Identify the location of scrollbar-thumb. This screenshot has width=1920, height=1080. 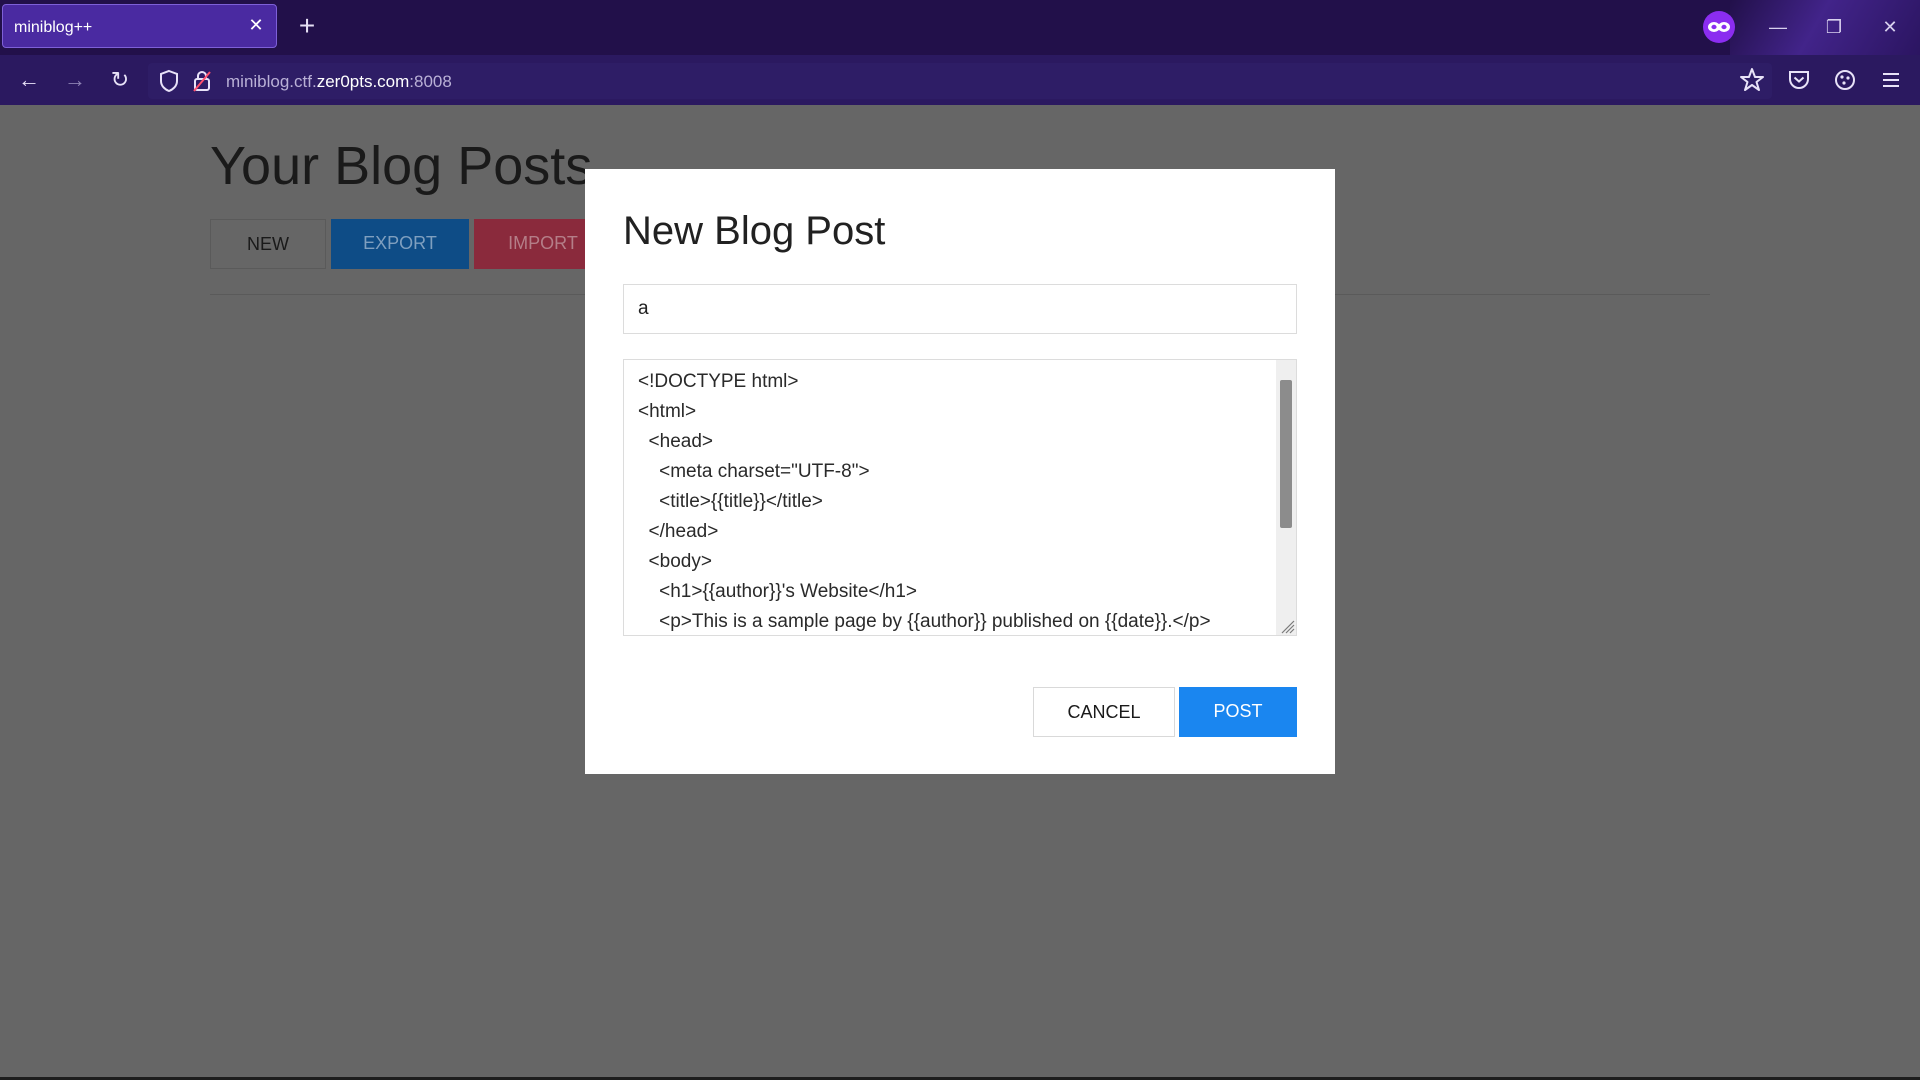
(1286, 454).